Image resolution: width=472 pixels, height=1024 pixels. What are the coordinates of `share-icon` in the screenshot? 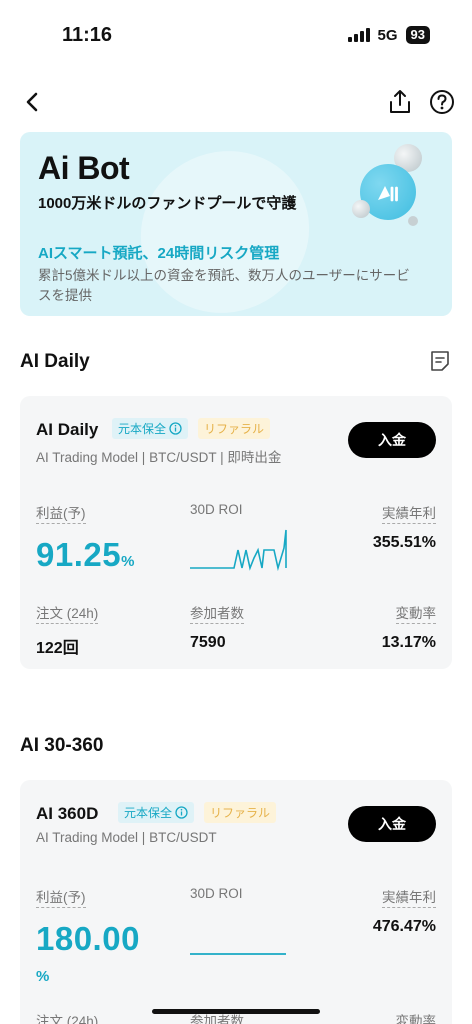 It's located at (400, 101).